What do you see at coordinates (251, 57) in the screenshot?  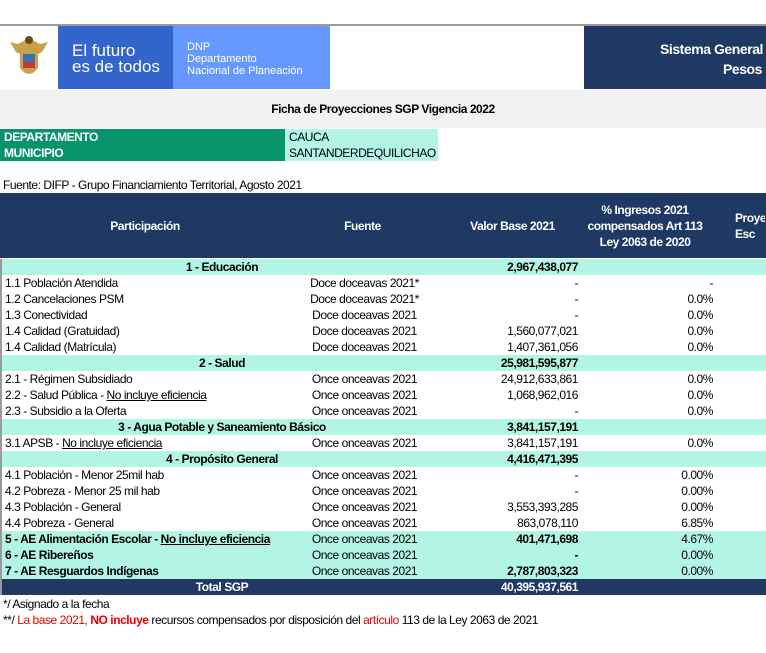 I see `dnp-logo: DNP Departamento Nacional de Planeación` at bounding box center [251, 57].